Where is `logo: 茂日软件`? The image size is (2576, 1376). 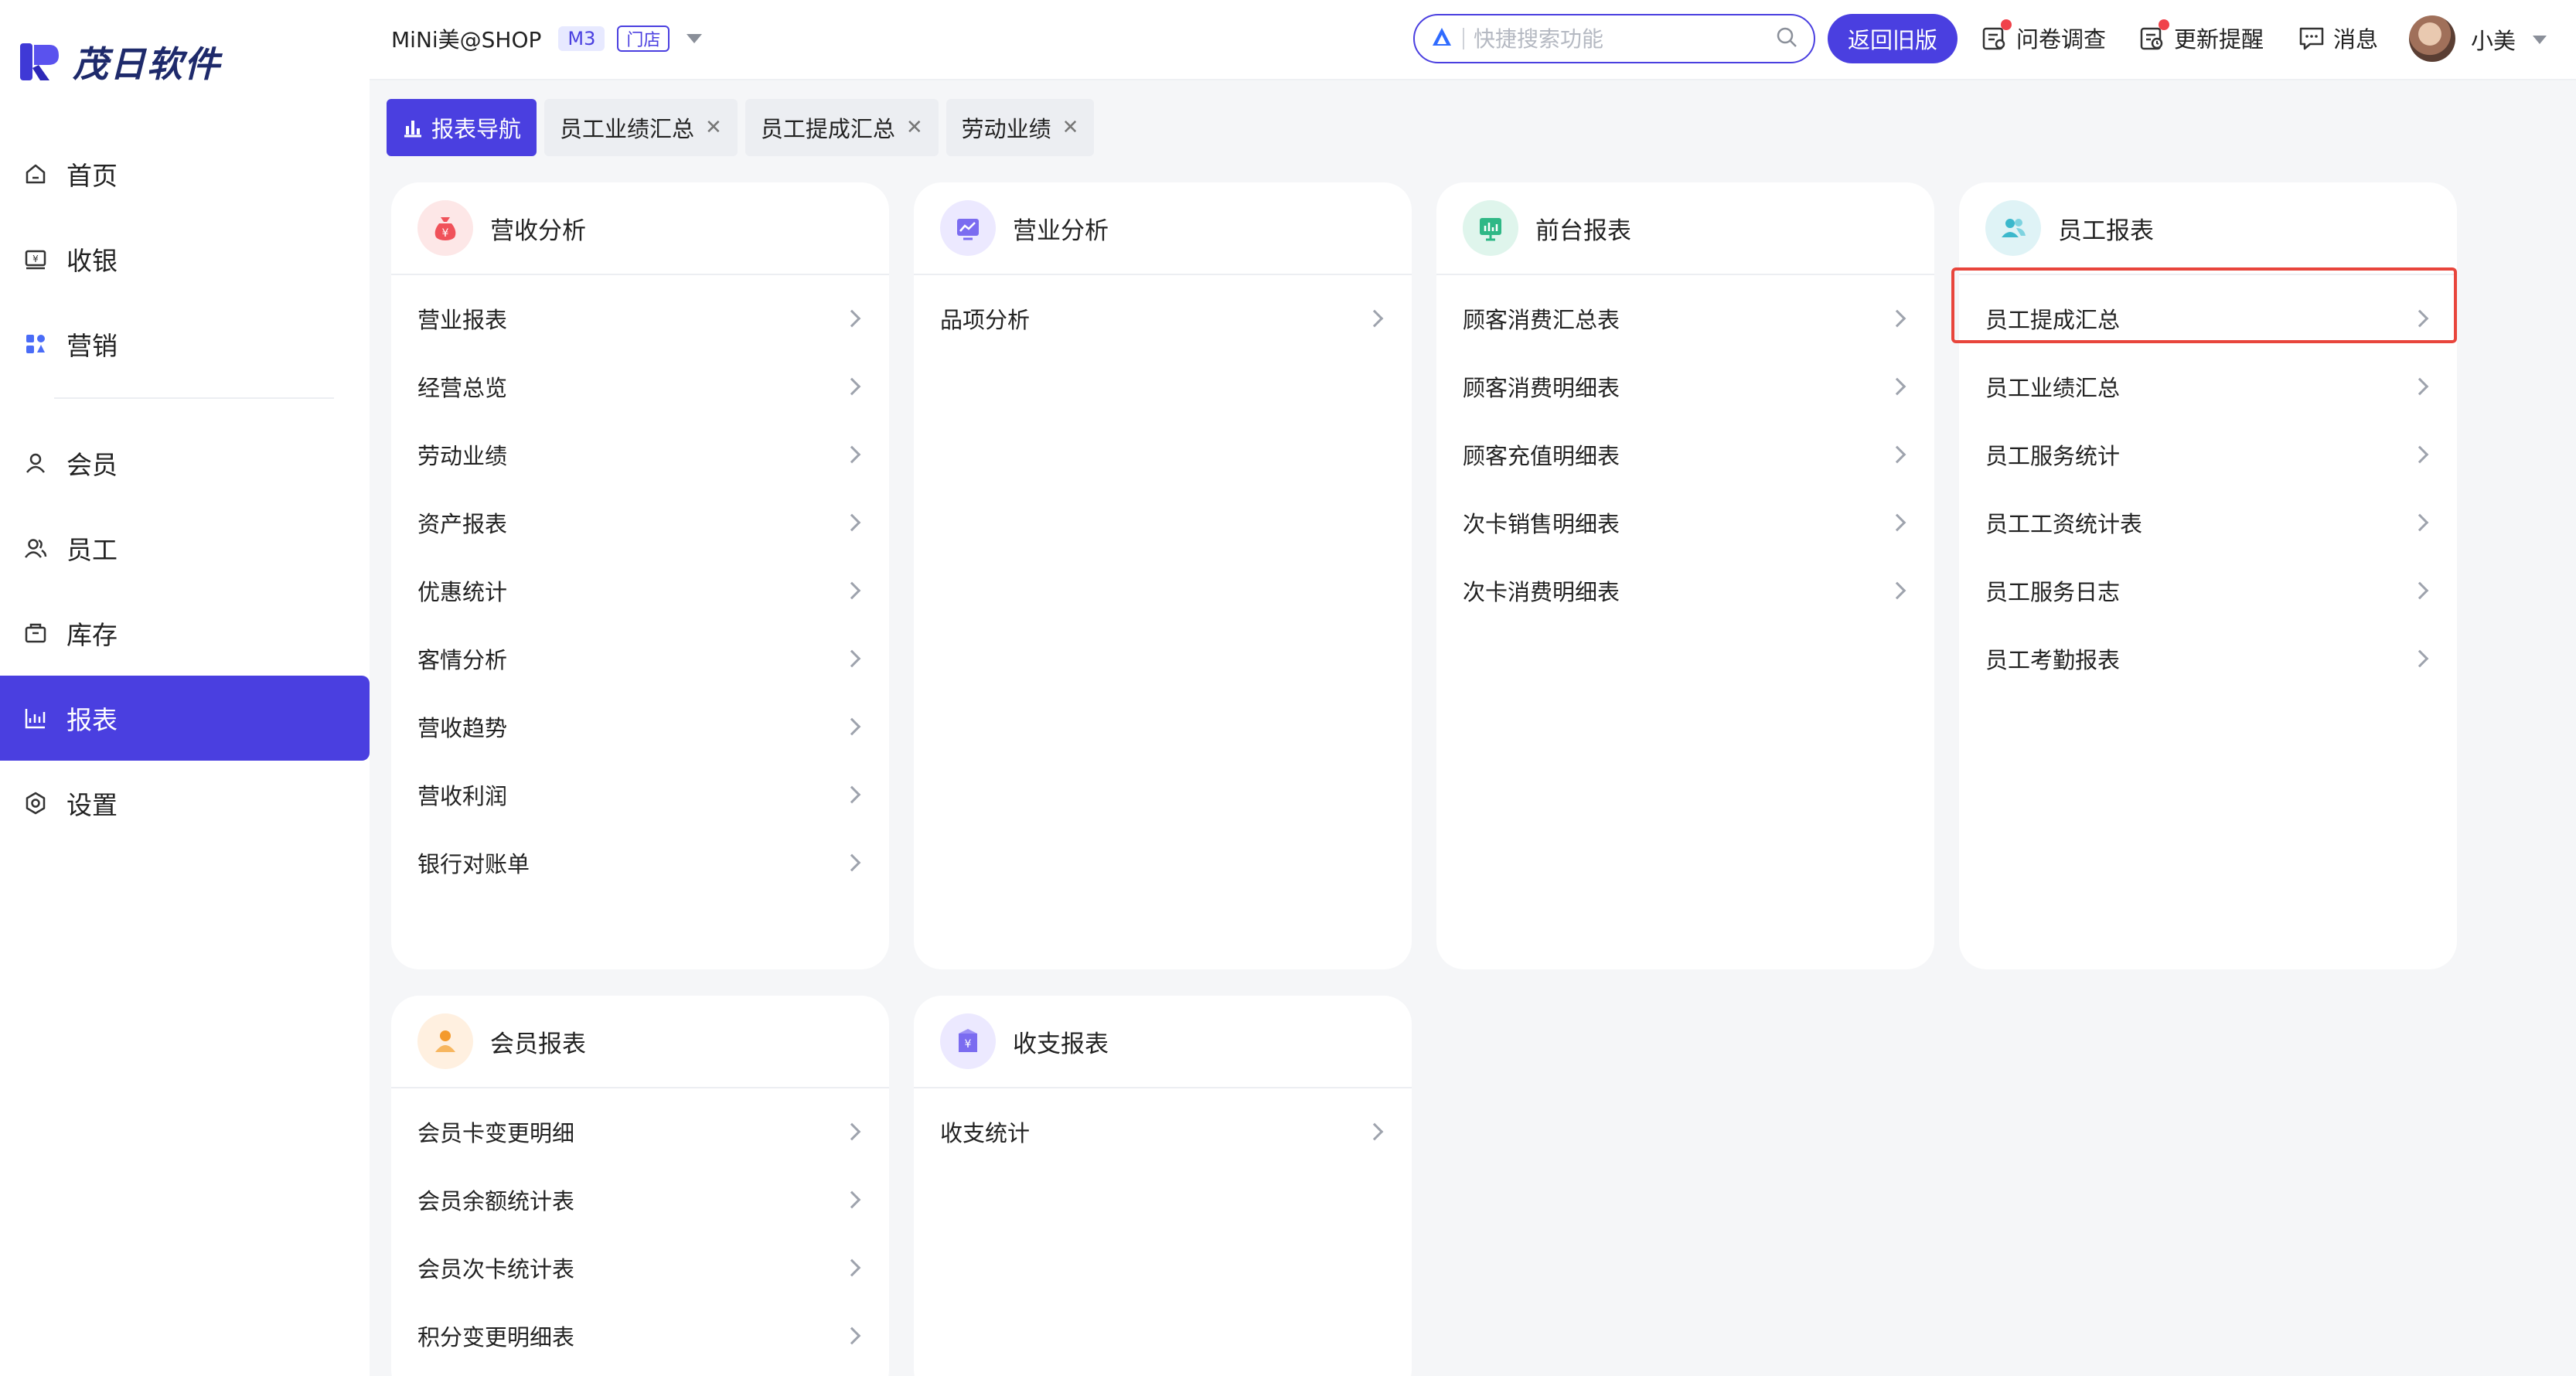 logo: 茂日软件 is located at coordinates (120, 62).